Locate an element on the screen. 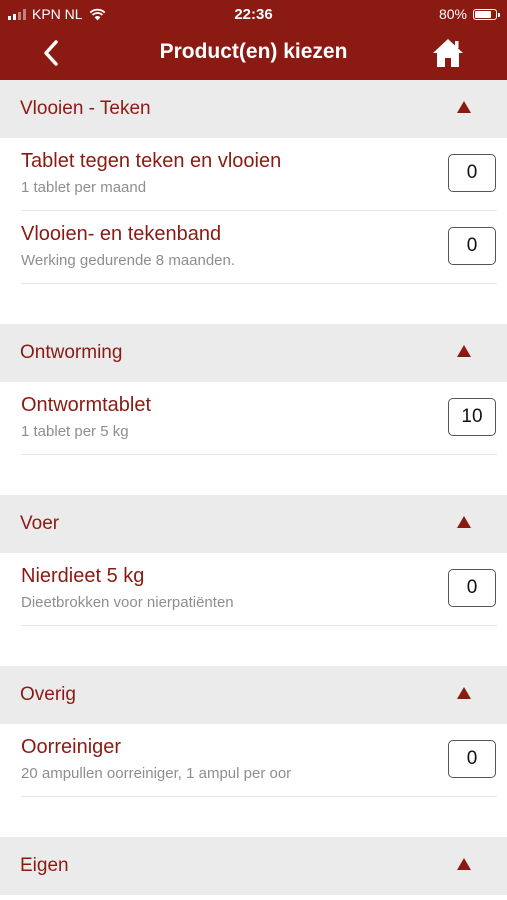 This screenshot has width=507, height=900. item-name: Ontwormtablet is located at coordinates (86, 405).